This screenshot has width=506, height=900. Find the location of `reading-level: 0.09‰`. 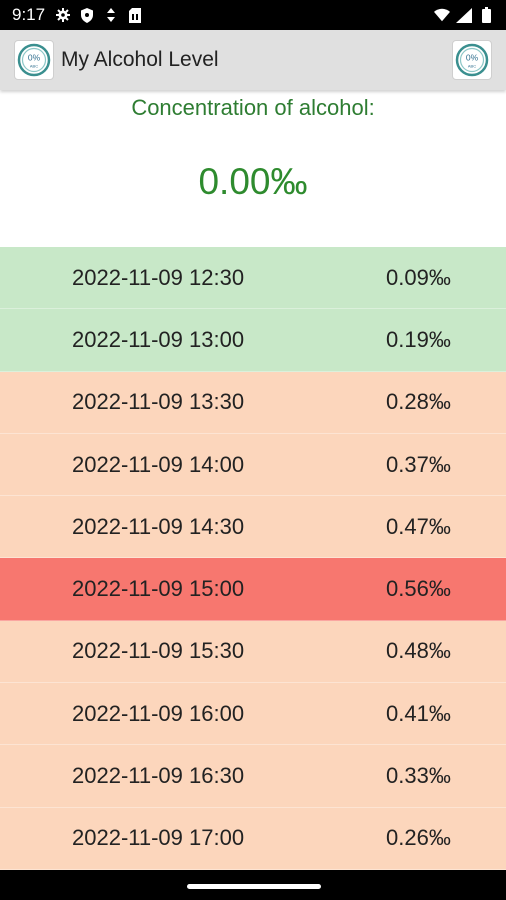

reading-level: 0.09‰ is located at coordinates (418, 277).